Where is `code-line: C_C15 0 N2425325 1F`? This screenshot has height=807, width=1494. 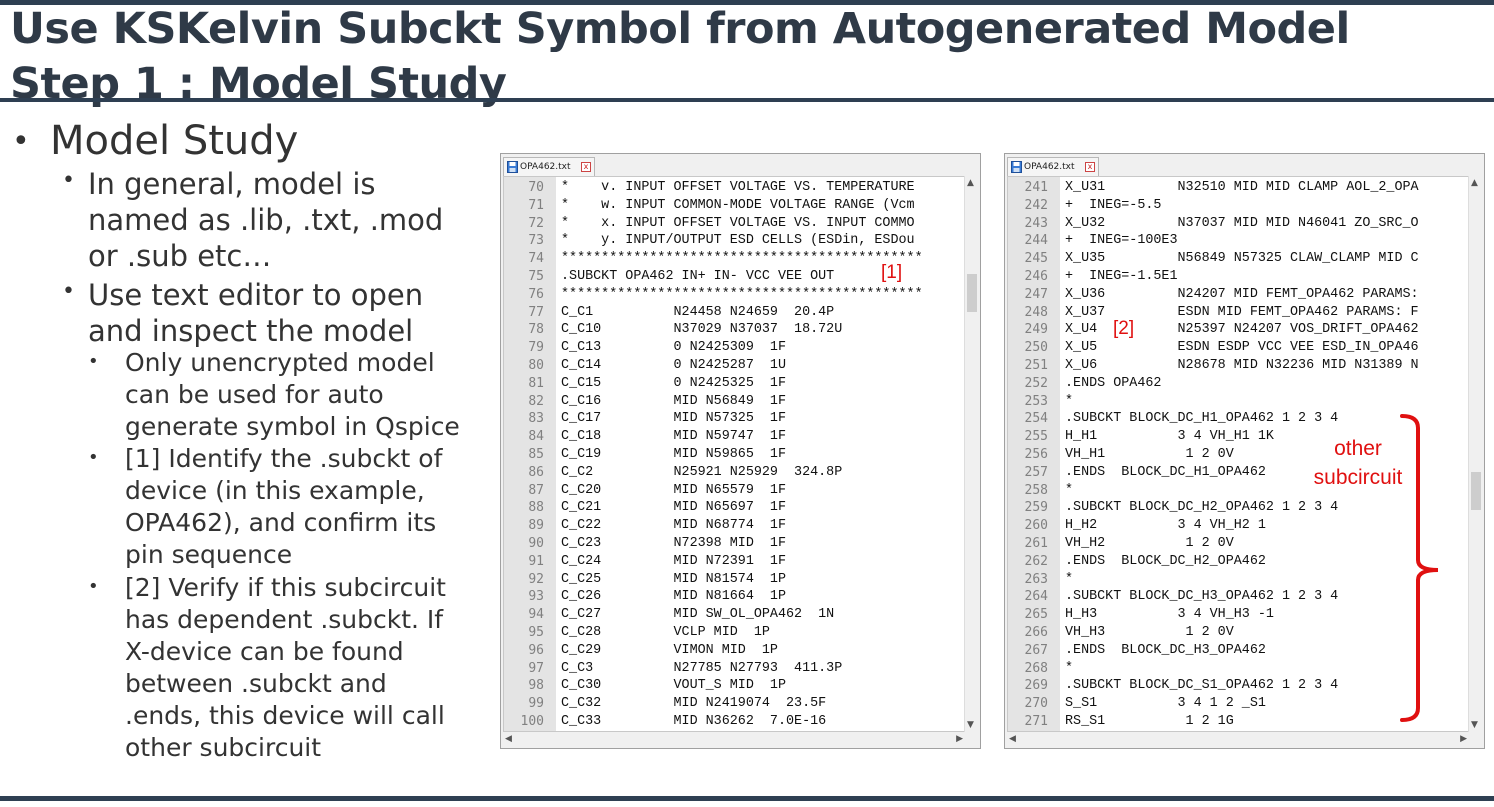
code-line: C_C15 0 N2425325 1F is located at coordinates (673, 383).